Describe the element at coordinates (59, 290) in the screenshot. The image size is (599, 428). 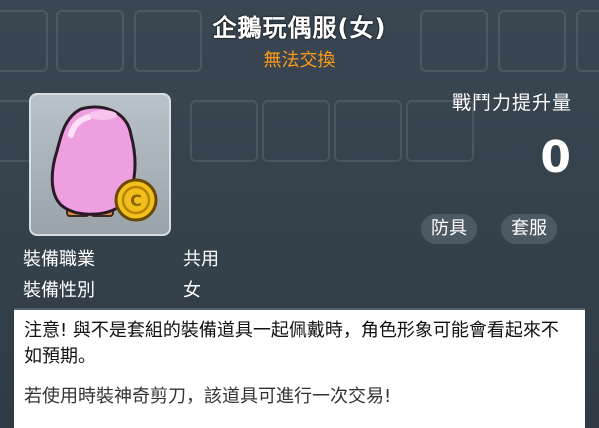
I see `stat-label: 裝備性別` at that location.